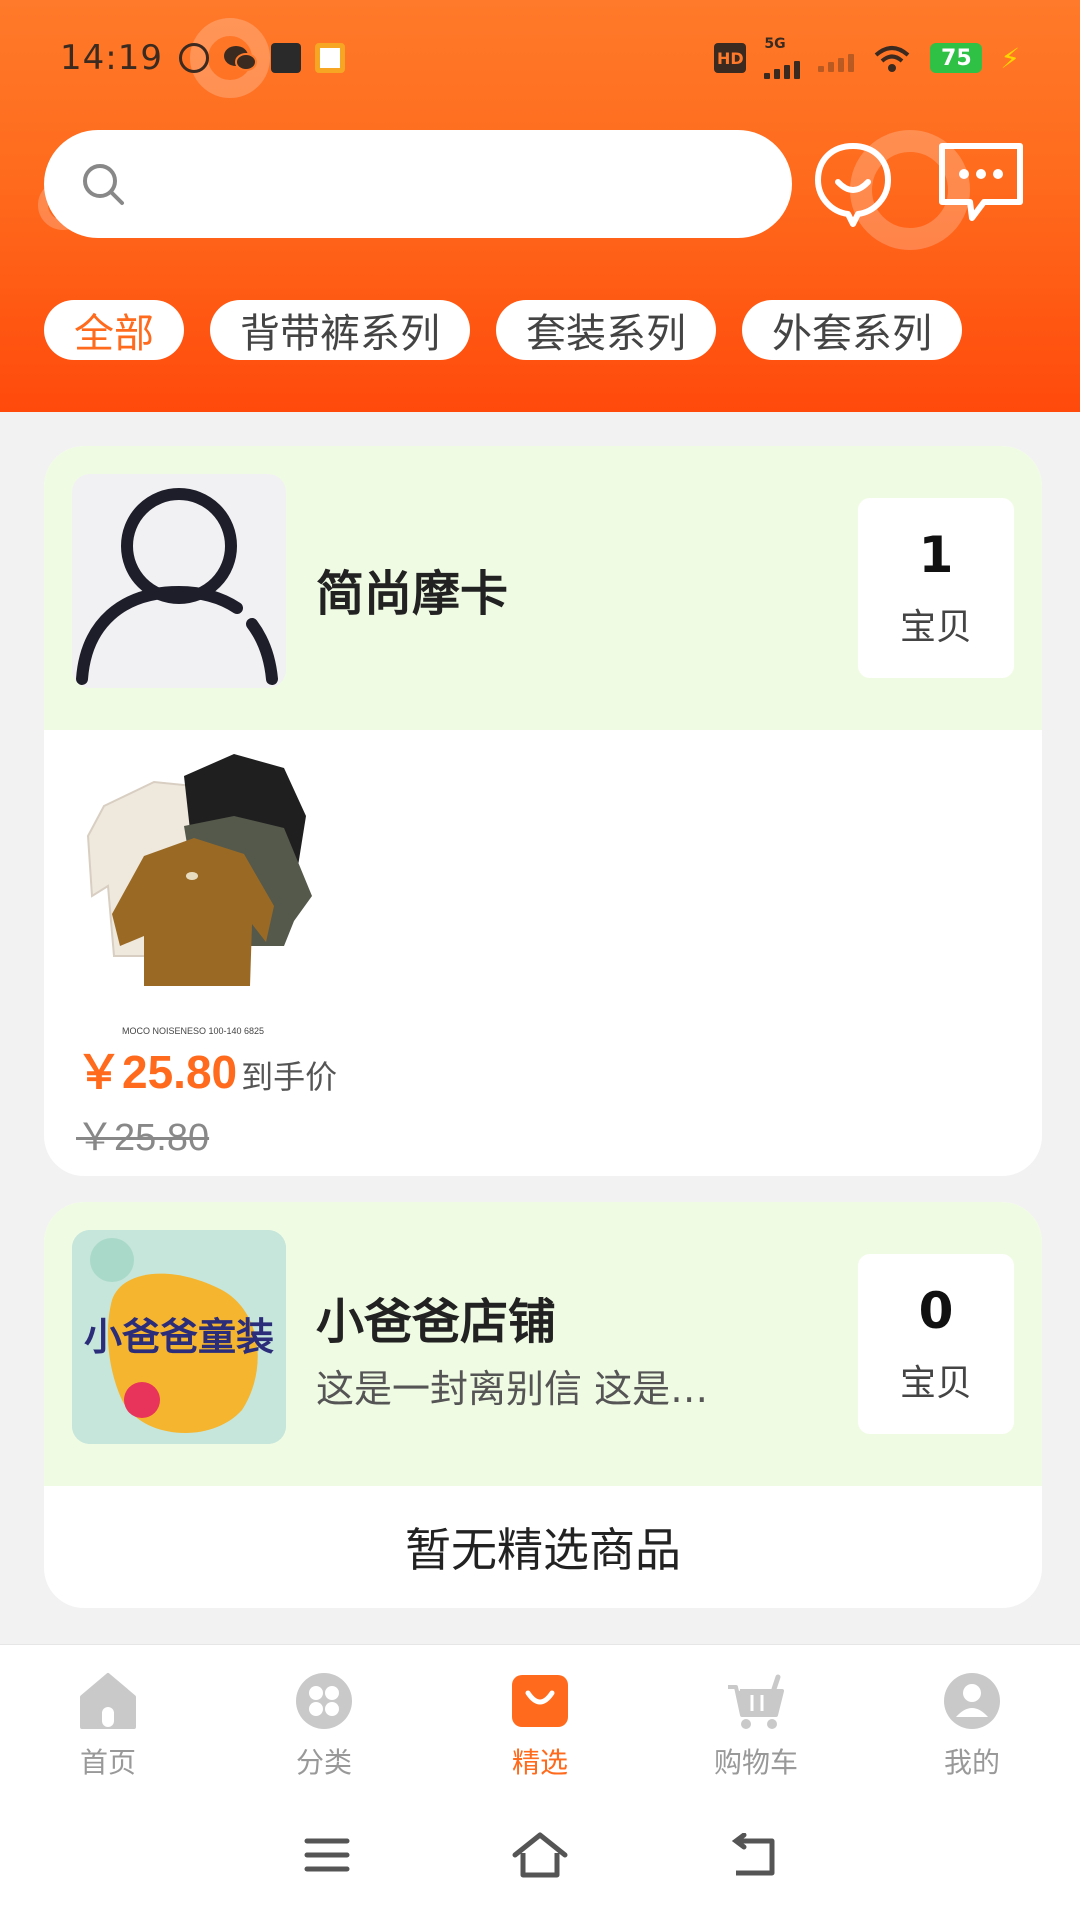  Describe the element at coordinates (836, 58) in the screenshot. I see `signal-icon-secondary` at that location.